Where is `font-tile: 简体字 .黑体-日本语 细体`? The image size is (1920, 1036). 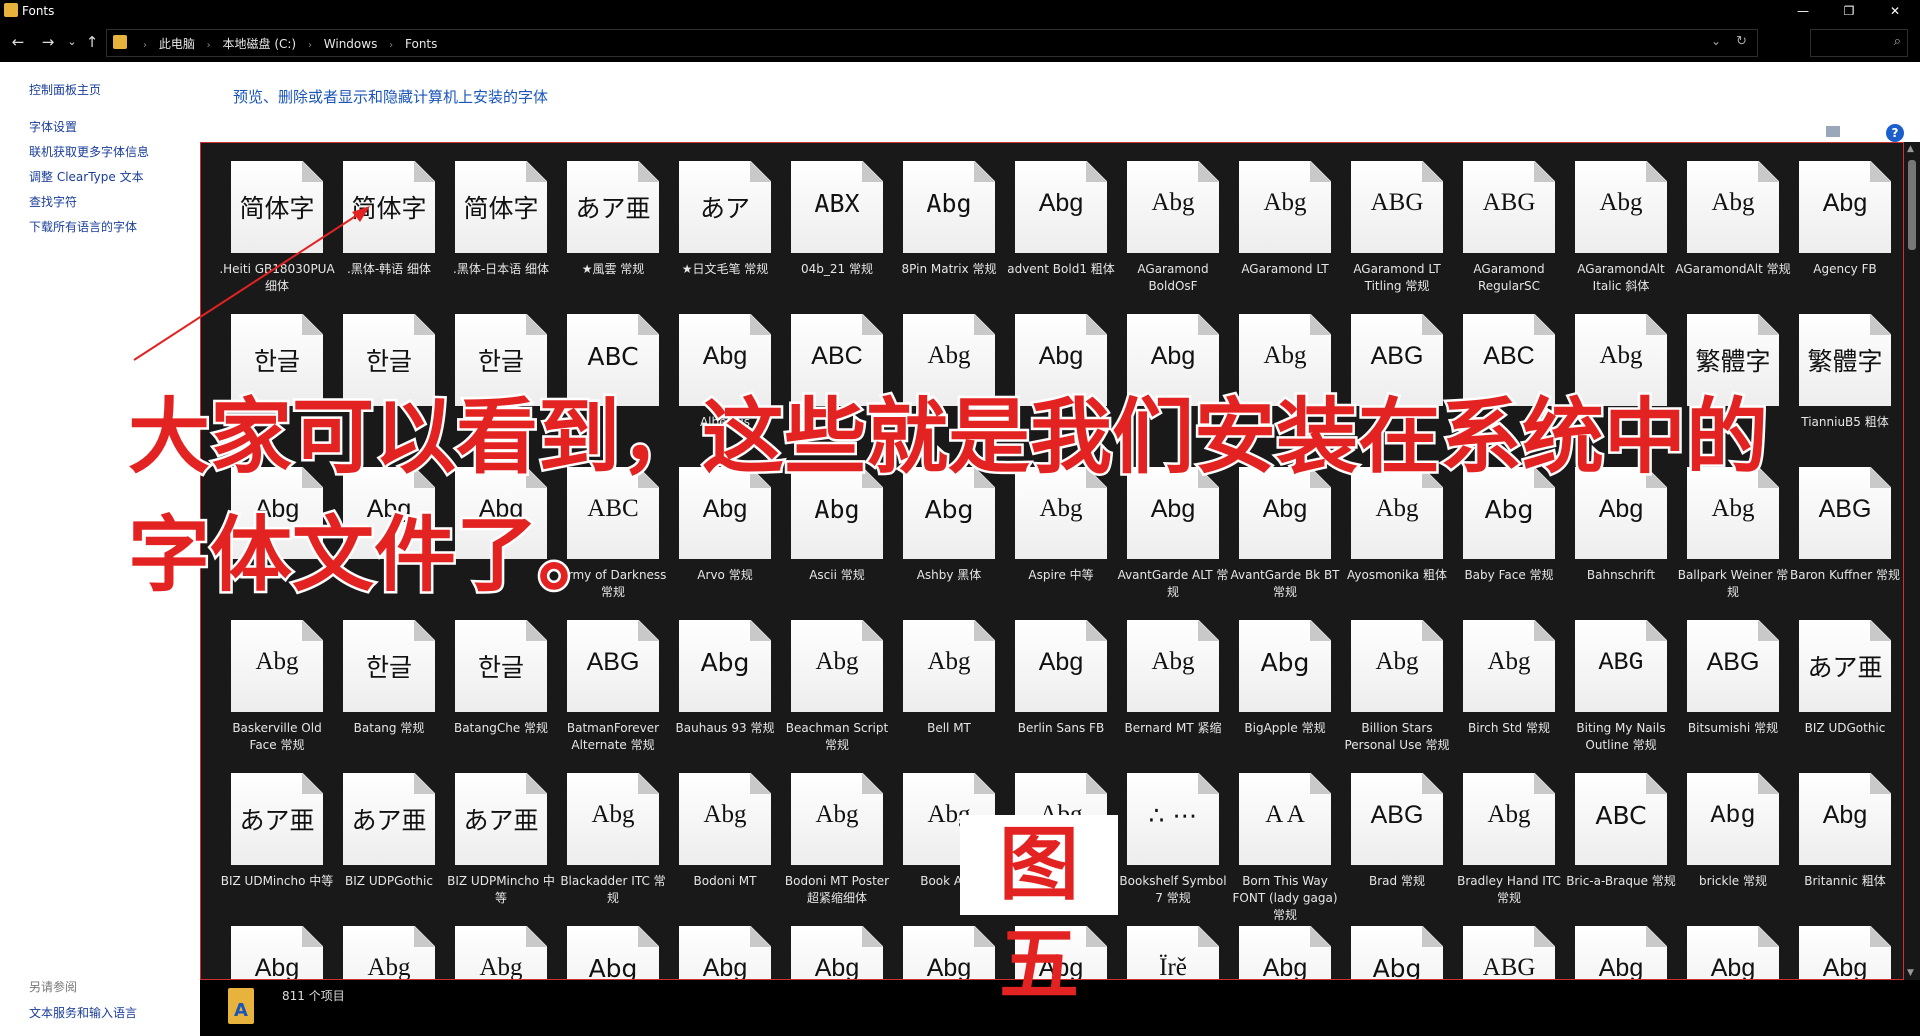
font-tile: 简体字 .黑体-日本语 细体 is located at coordinates (497, 236).